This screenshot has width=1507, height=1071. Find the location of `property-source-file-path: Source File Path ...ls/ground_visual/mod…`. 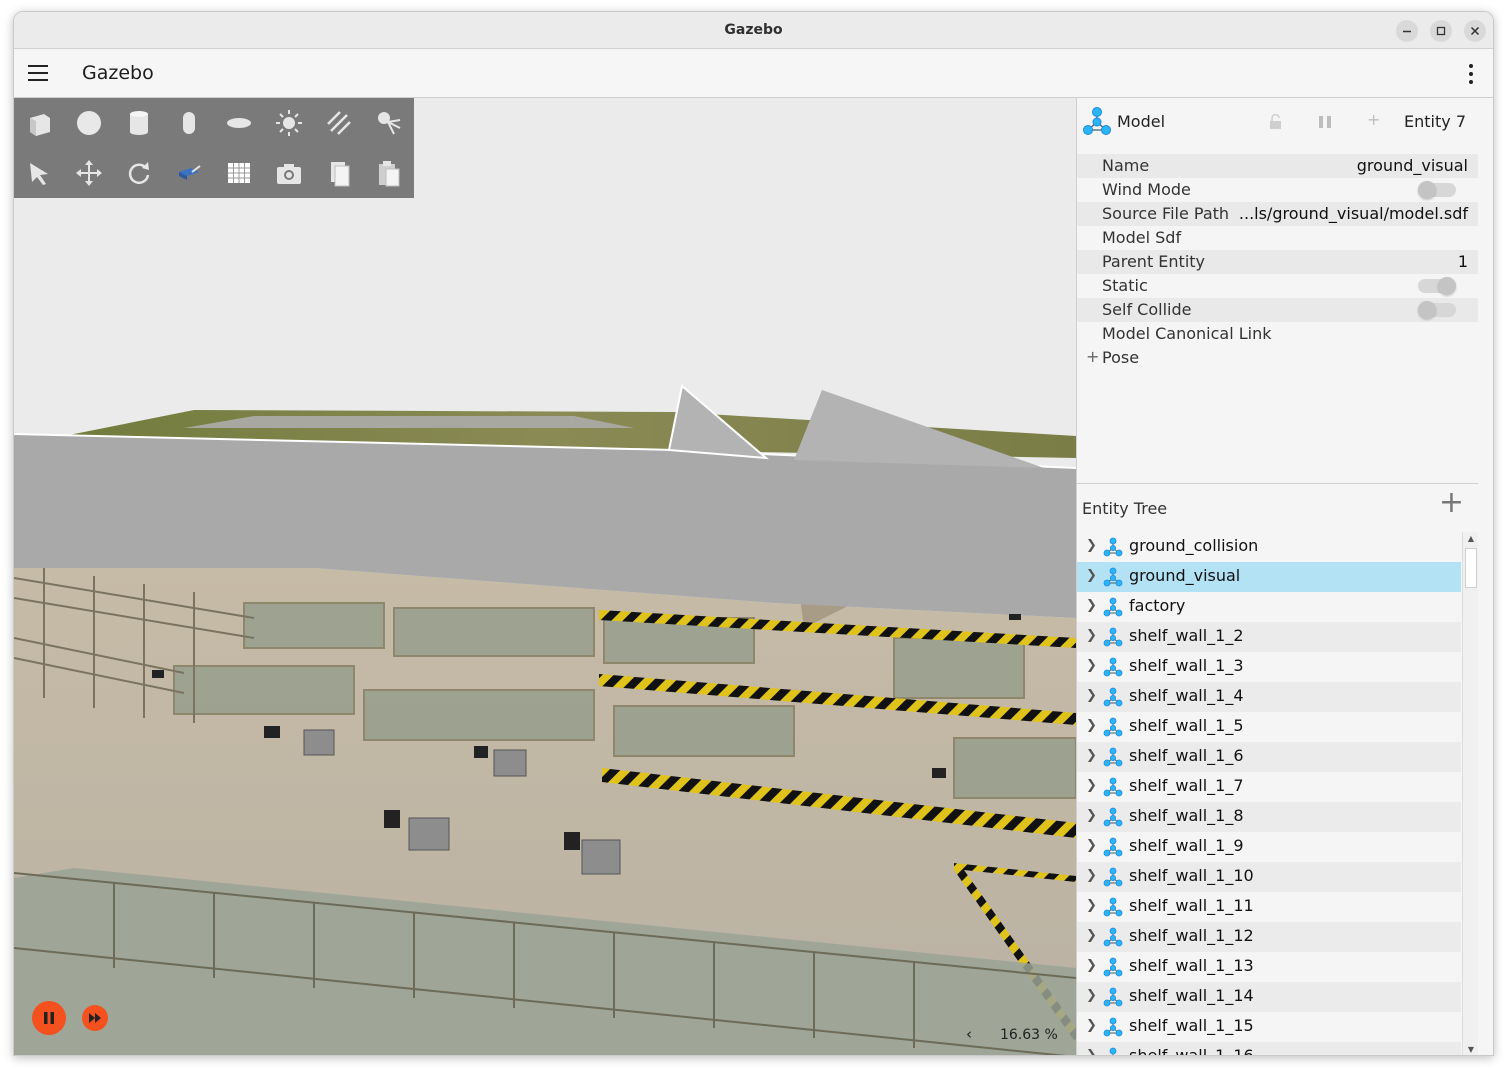

property-source-file-path: Source File Path ...ls/ground_visual/mod… is located at coordinates (1277, 214).